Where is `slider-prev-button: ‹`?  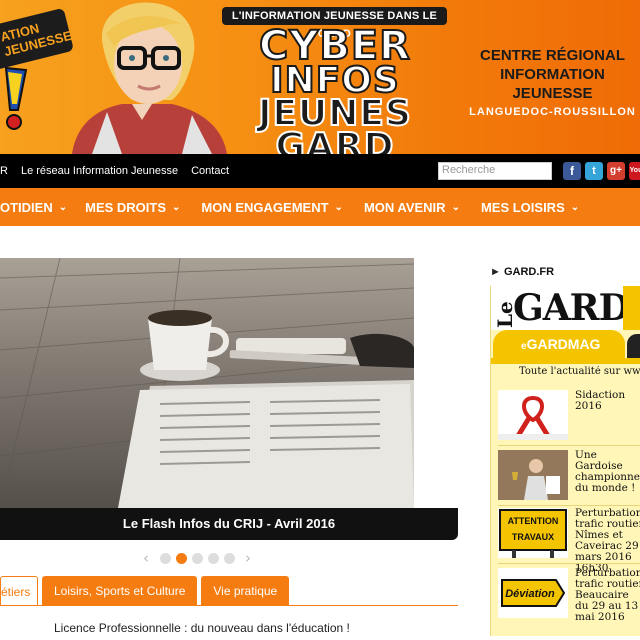 slider-prev-button: ‹ is located at coordinates (146, 558).